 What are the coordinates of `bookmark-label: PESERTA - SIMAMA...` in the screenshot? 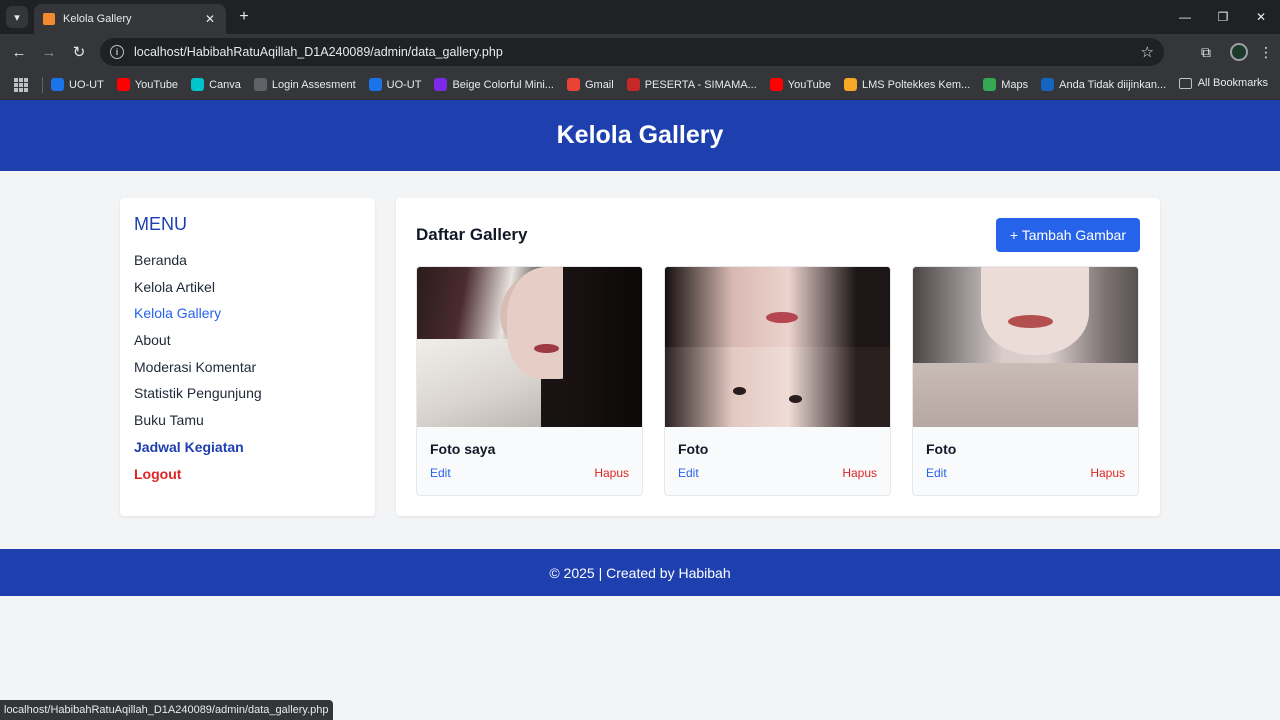 It's located at (700, 84).